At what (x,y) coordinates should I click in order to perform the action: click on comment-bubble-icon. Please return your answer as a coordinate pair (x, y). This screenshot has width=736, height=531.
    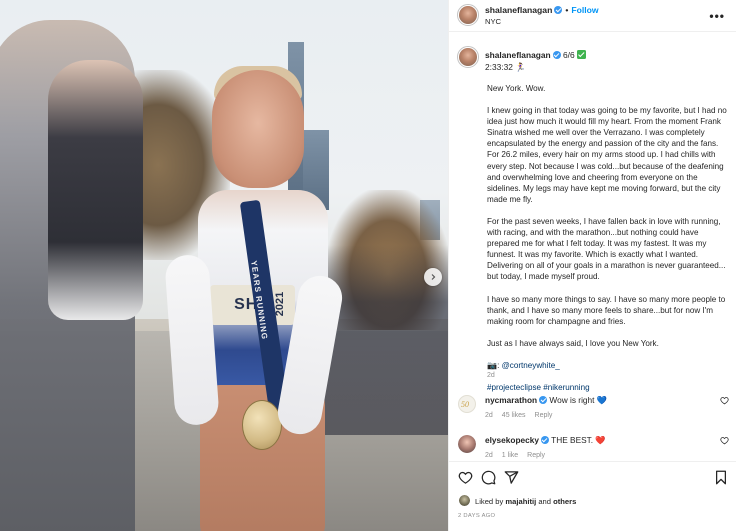
    Looking at the image, I should click on (488, 477).